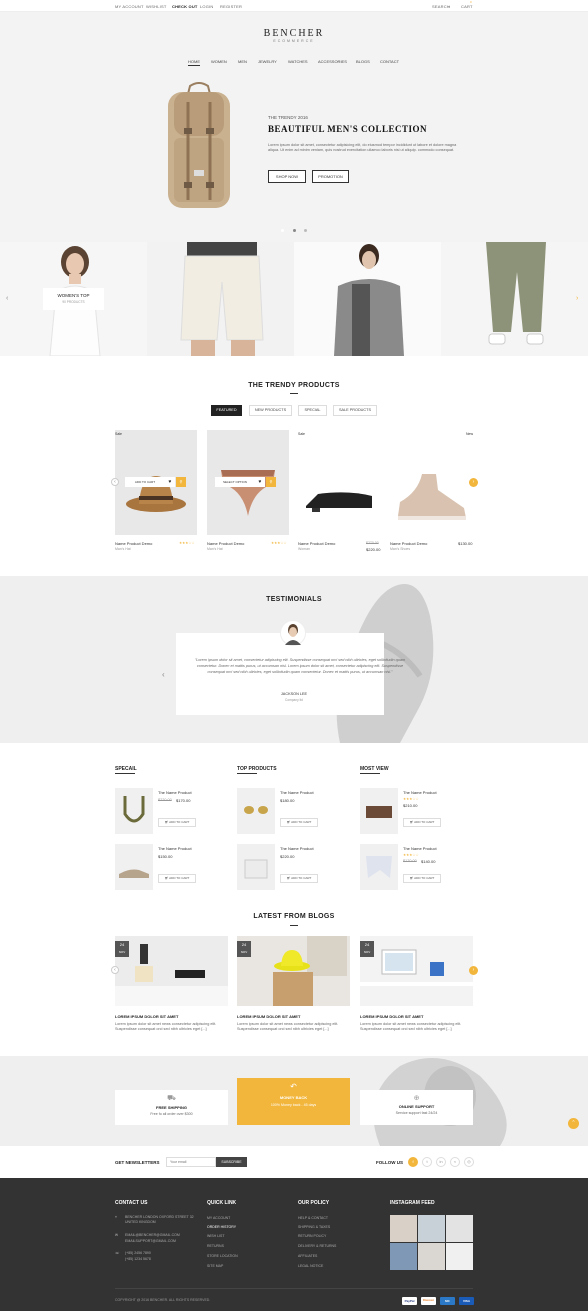  I want to click on nav-watches: WATCHES, so click(298, 61).